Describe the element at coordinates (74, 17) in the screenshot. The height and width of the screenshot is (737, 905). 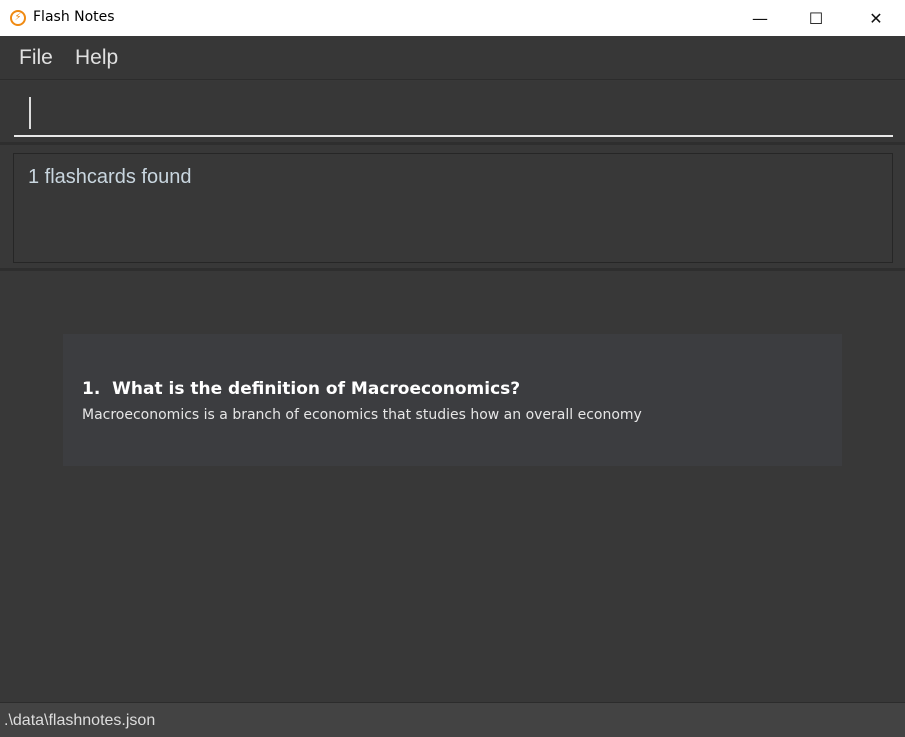
I see `window-title: Flash Notes` at that location.